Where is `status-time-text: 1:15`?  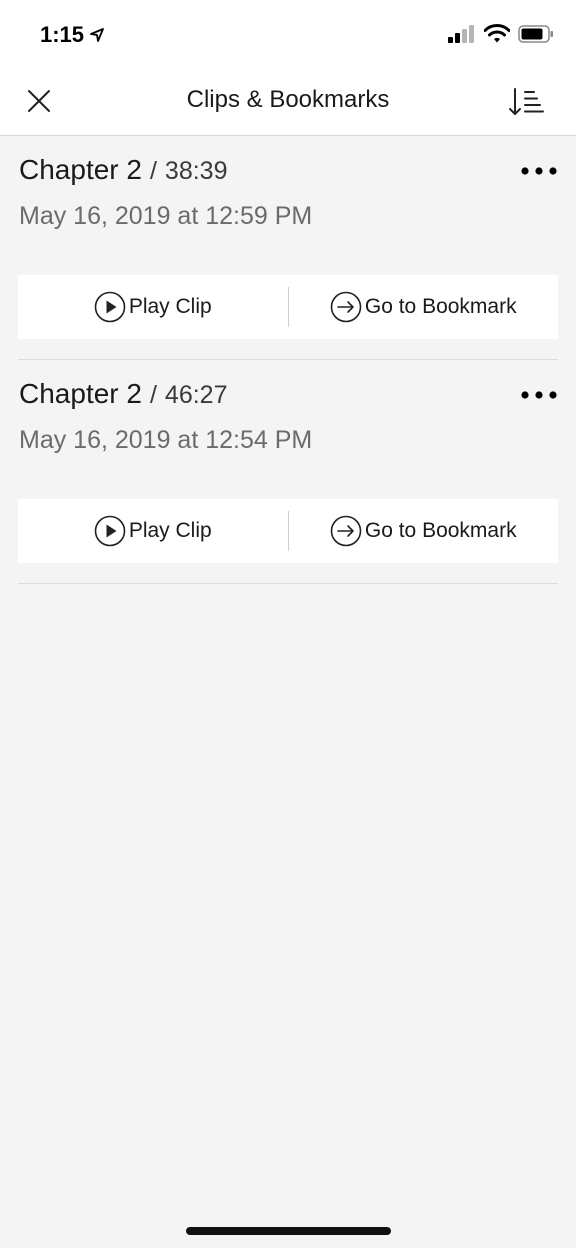
status-time-text: 1:15 is located at coordinates (62, 34).